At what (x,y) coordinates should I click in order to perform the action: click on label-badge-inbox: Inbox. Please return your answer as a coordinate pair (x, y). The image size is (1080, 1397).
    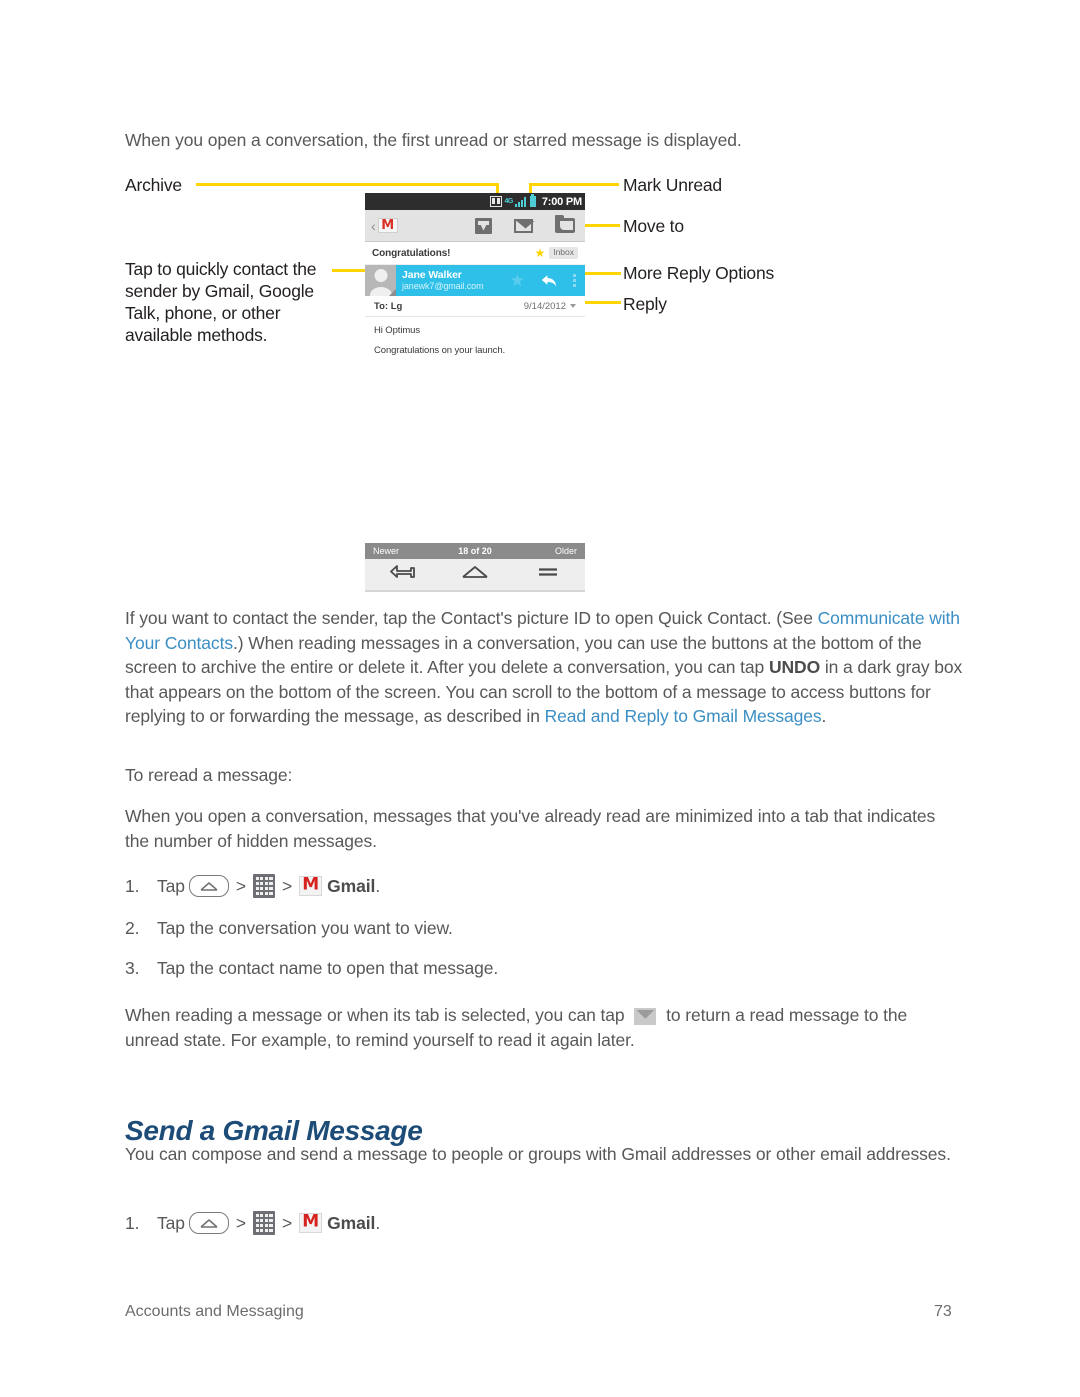
    Looking at the image, I should click on (563, 253).